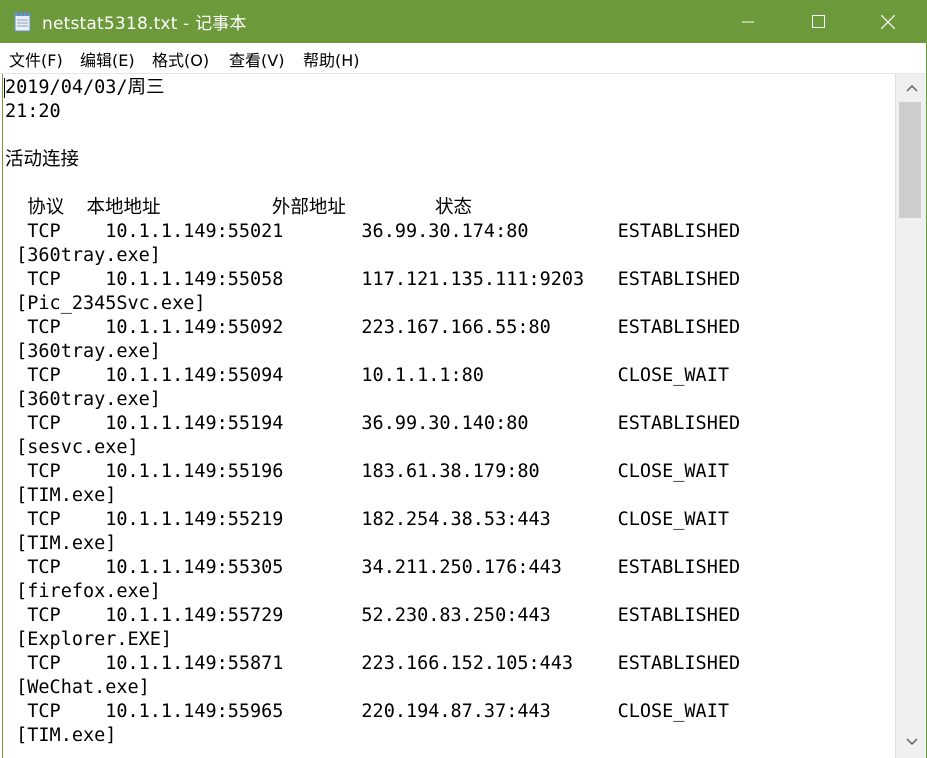  Describe the element at coordinates (463, 21) in the screenshot. I see `title-bar: netstat5318.txt - 记事本` at that location.